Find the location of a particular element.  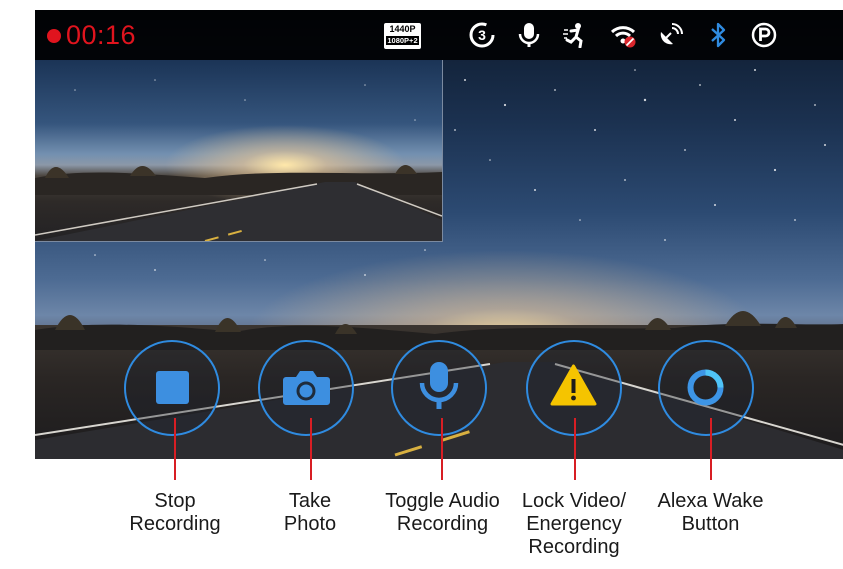

lock-video-label: Lock Video/ Energency Recording is located at coordinates (574, 524).